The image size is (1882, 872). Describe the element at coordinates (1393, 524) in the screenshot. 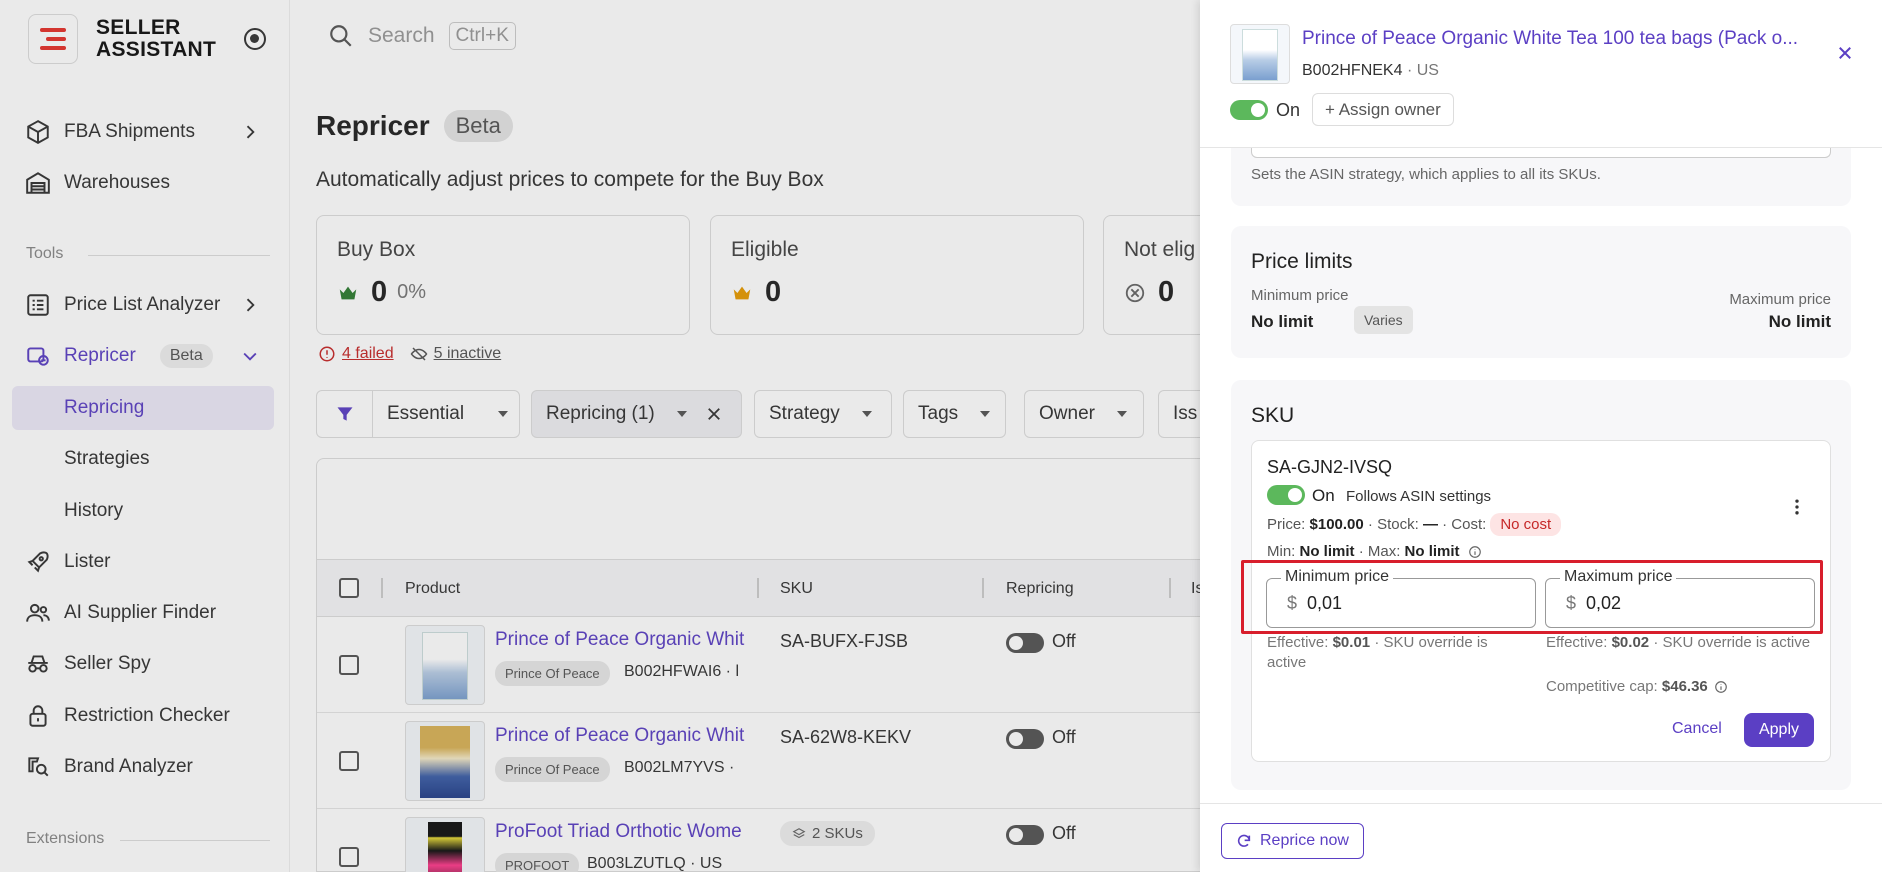

I see `stock-label: · Stock:` at that location.